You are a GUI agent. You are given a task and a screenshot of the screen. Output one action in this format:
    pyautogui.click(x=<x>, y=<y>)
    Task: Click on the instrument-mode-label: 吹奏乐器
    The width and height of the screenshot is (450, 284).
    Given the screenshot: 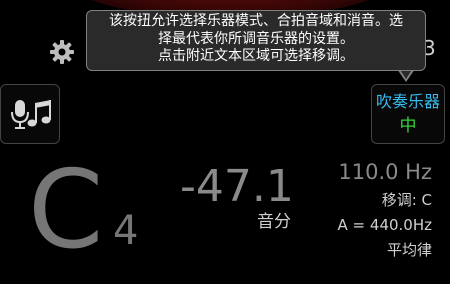 What is the action you would take?
    pyautogui.click(x=407, y=101)
    